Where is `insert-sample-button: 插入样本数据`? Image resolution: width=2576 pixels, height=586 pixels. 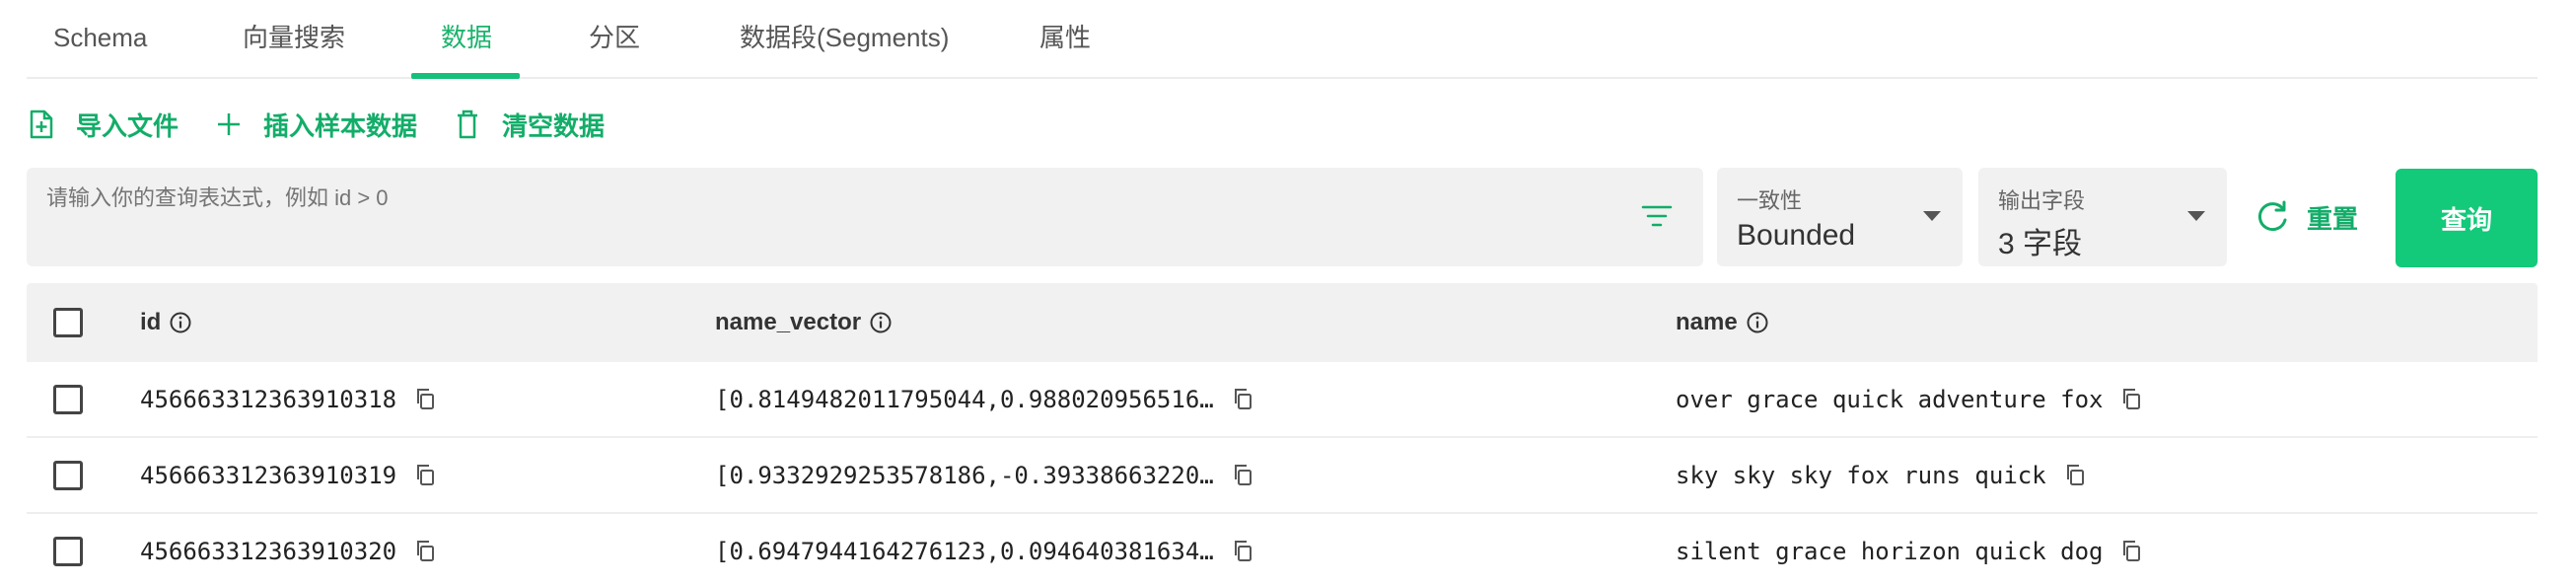
insert-sample-button: 插入样本数据 is located at coordinates (315, 125).